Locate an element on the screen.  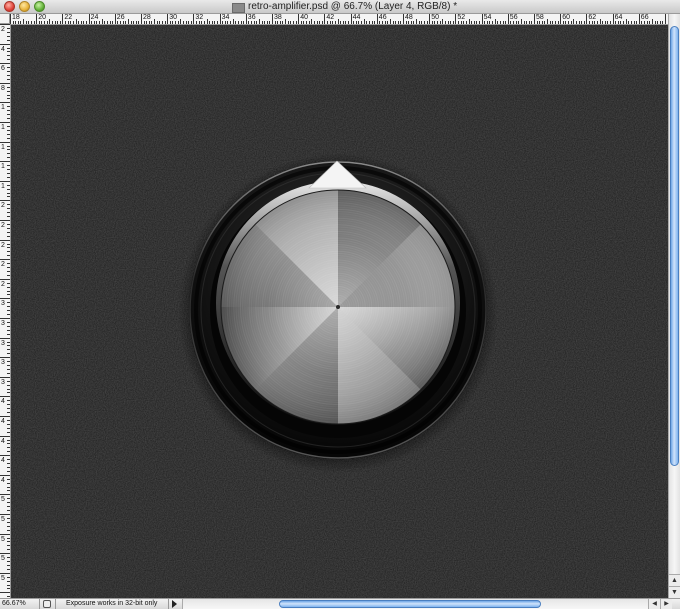
ruler-label: 30 is located at coordinates (173, 17).